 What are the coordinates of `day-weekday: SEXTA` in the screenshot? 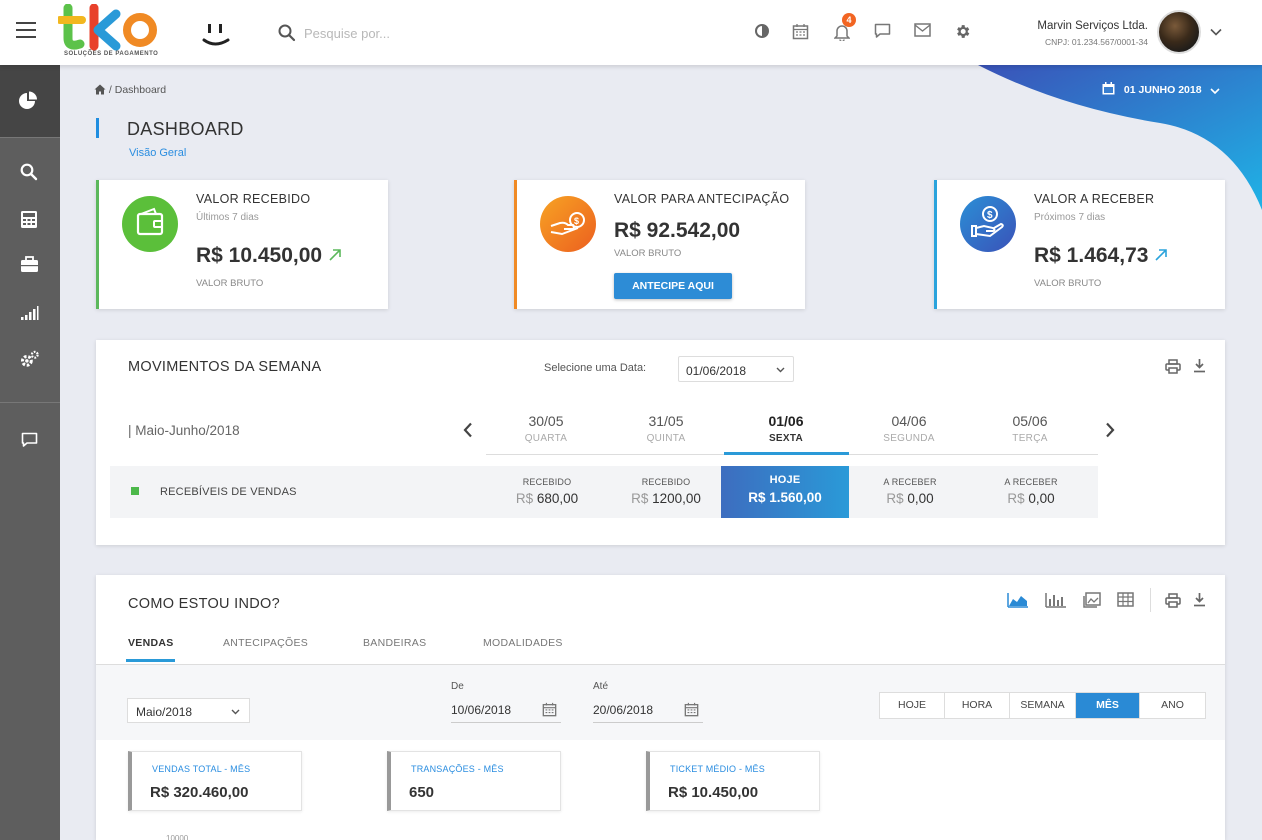 It's located at (786, 438).